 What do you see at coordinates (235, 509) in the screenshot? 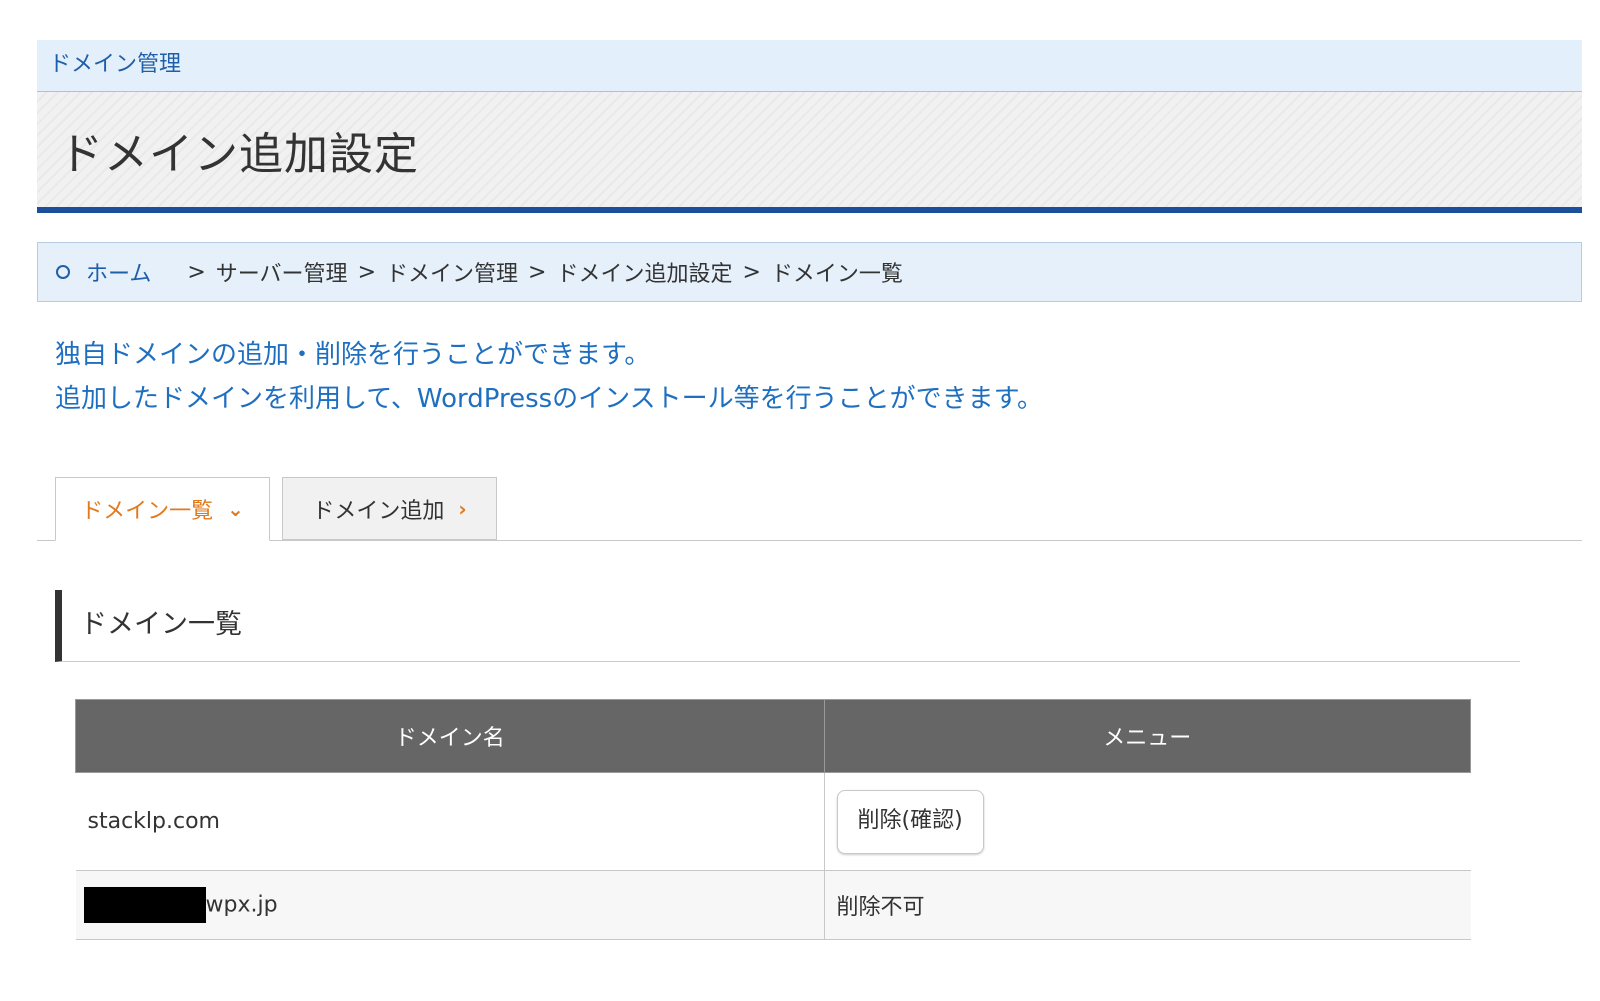
I see `chevron-down-icon: ⌄` at bounding box center [235, 509].